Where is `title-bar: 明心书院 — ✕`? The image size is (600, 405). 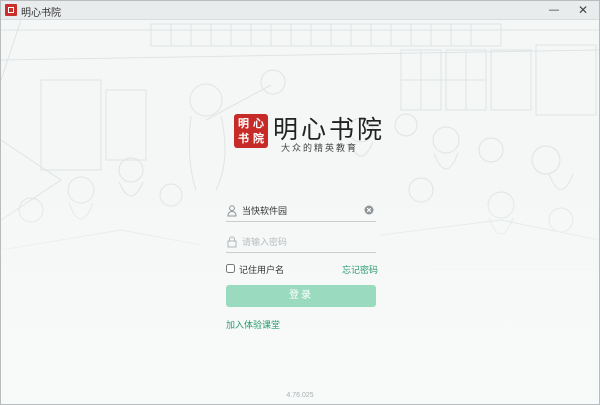
title-bar: 明心书院 — ✕ is located at coordinates (300, 10).